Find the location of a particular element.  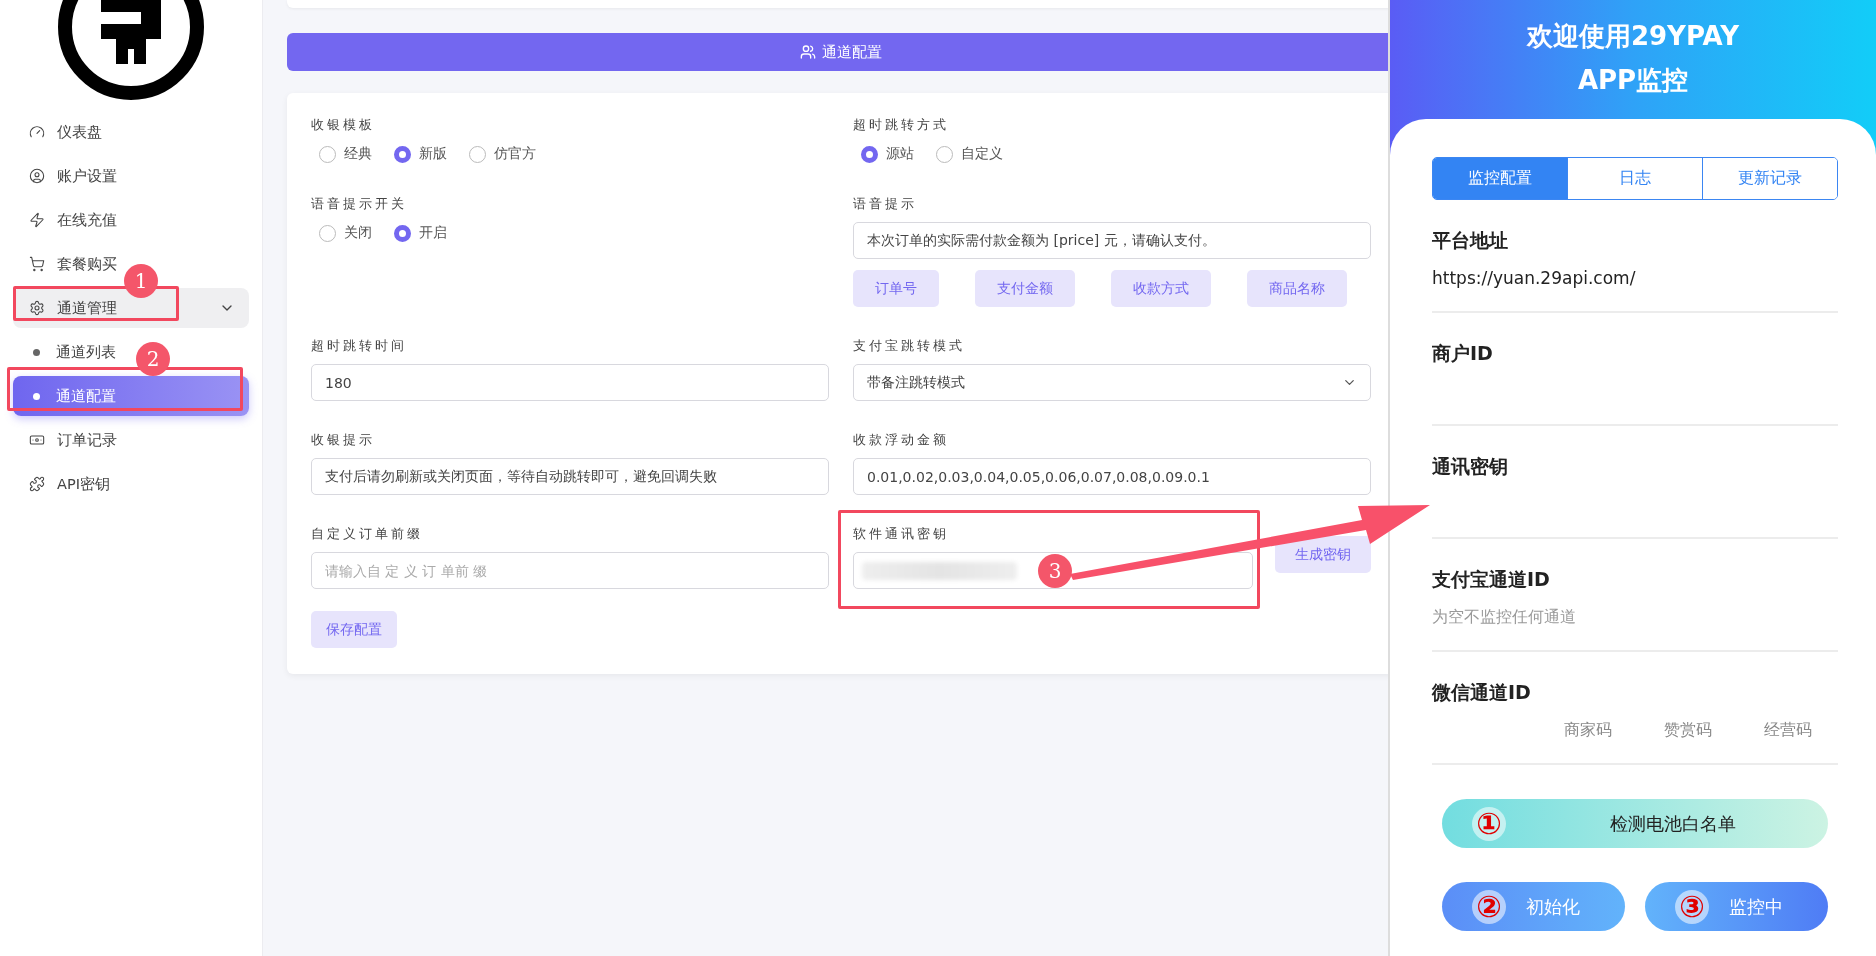

text-field: 本次订单的实际需付款金额为 [price] 元，请确认支付。 is located at coordinates (1112, 240).